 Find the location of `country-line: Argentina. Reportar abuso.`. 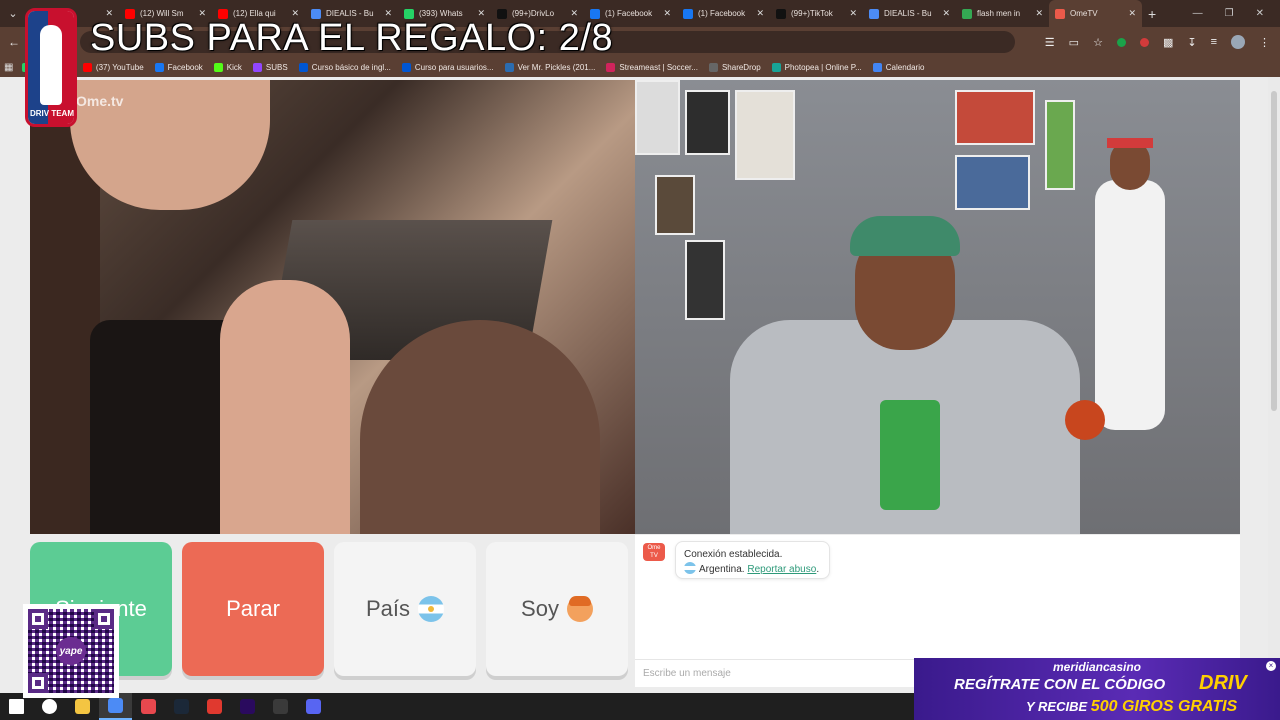

country-line: Argentina. Reportar abuso. is located at coordinates (752, 569).